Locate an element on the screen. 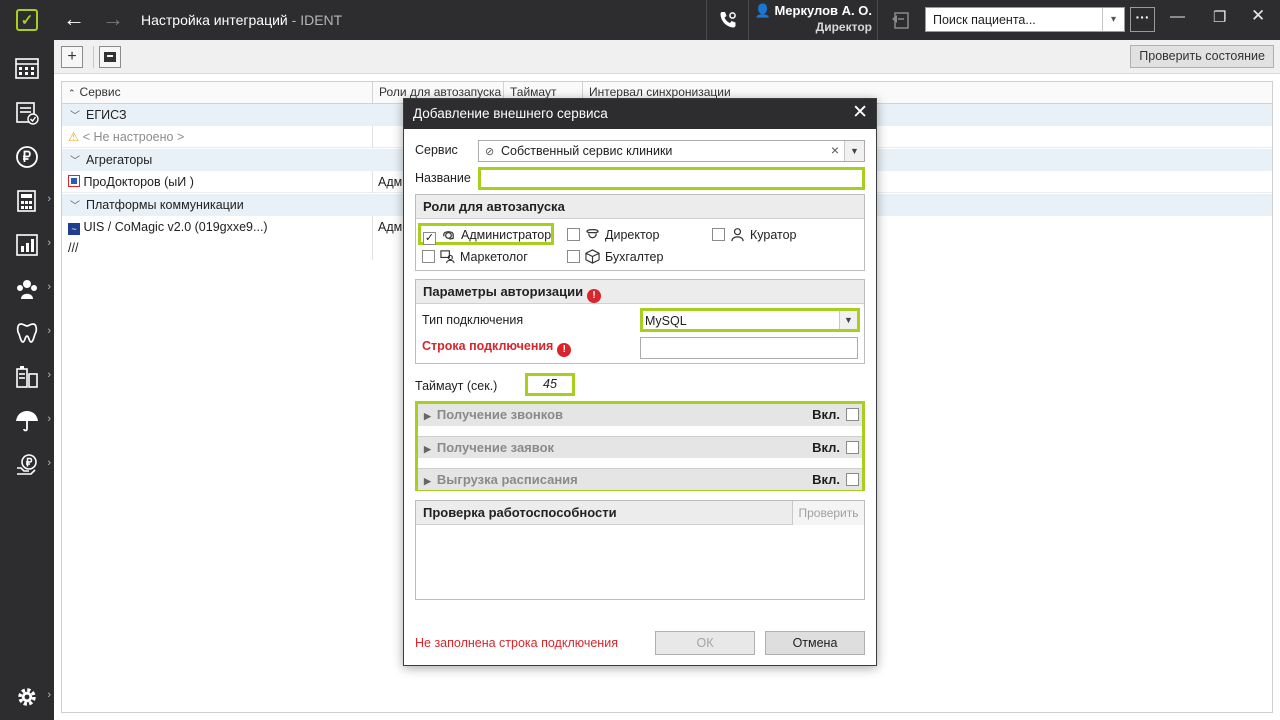 This screenshot has width=1280, height=720. row-roles: Адм is located at coordinates (390, 227).